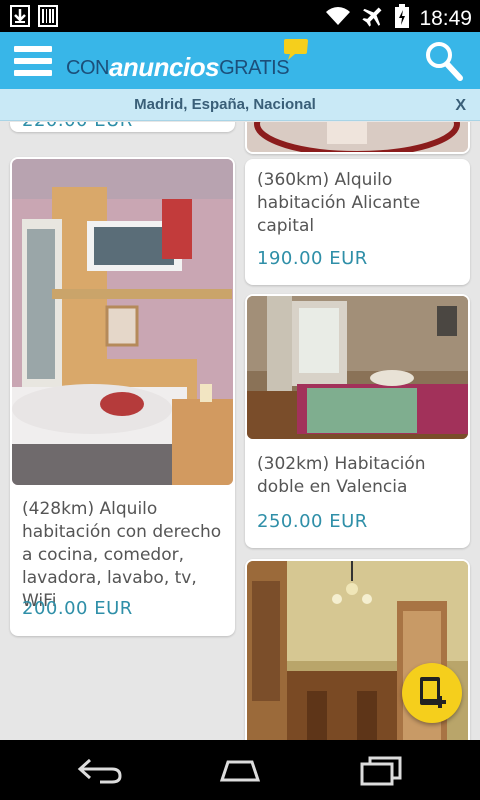 Image resolution: width=480 pixels, height=800 pixels. I want to click on app-bar: CON anuncios GRATIS, so click(240, 60).